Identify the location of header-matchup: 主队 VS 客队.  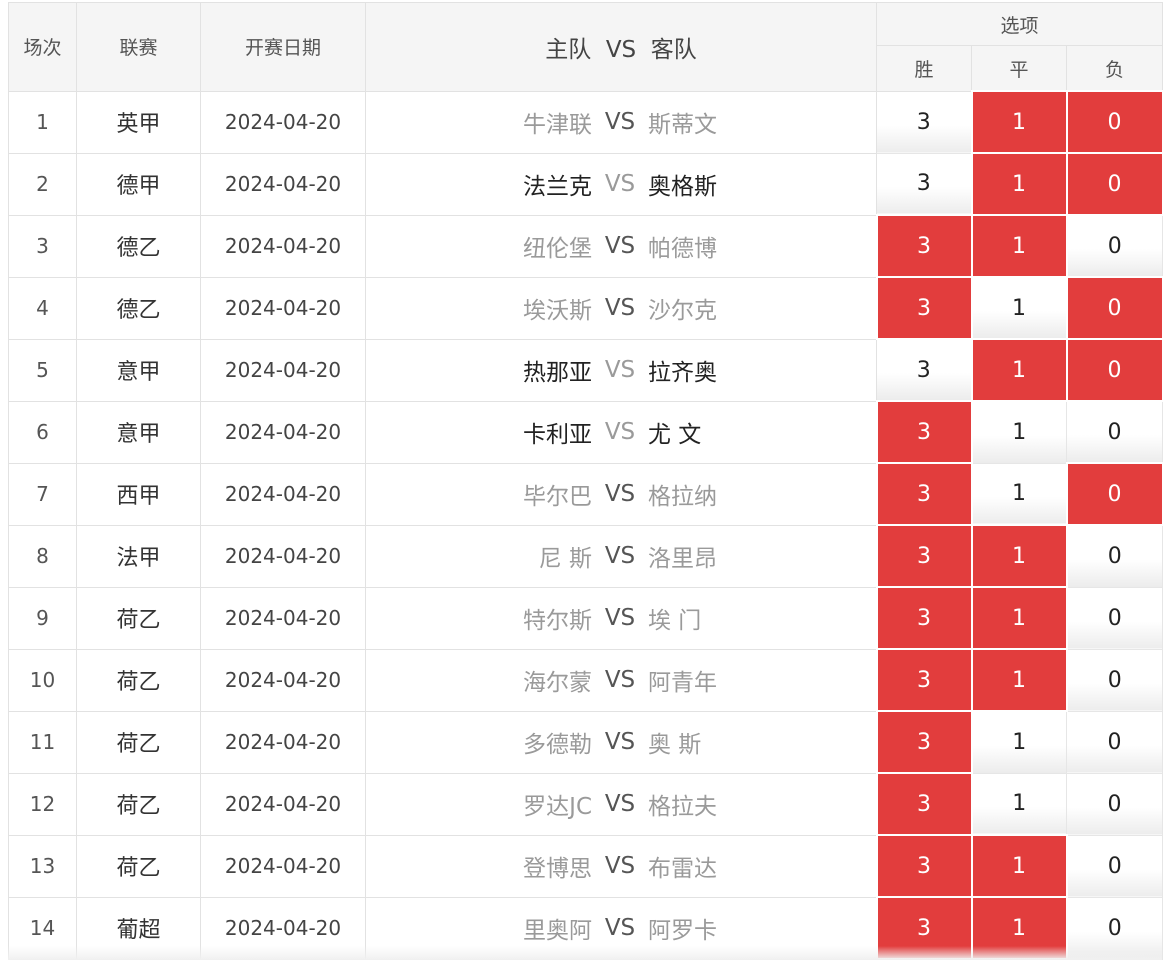
(621, 47).